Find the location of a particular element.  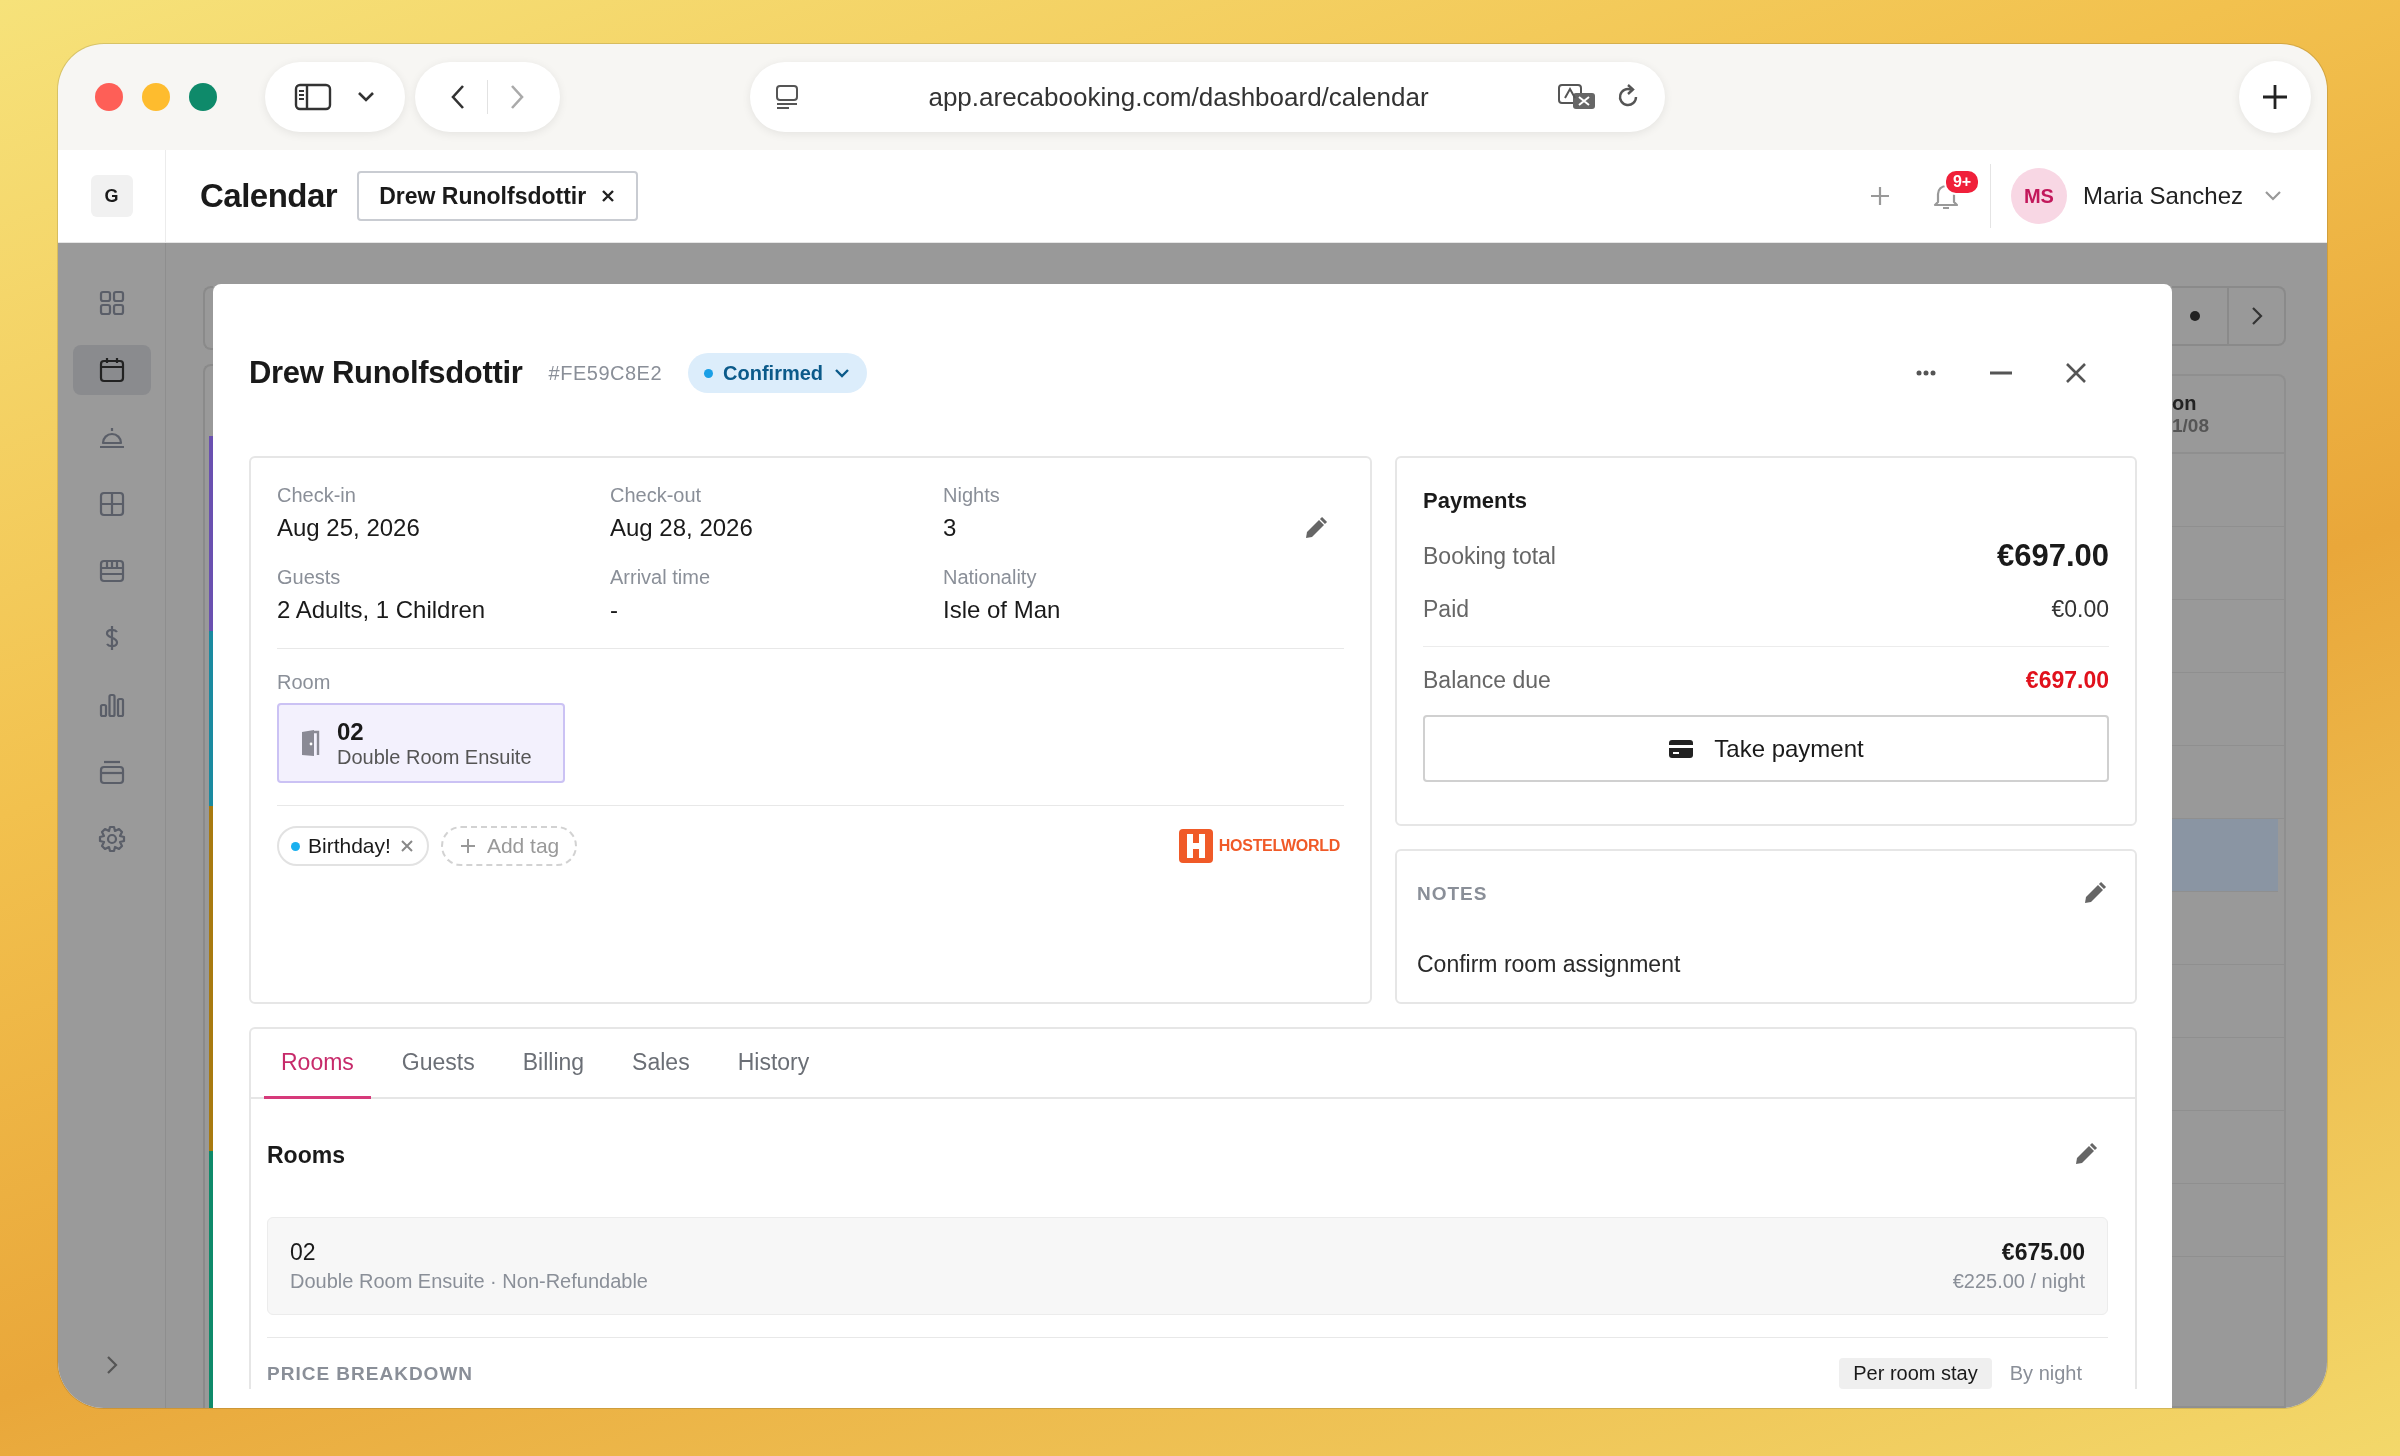

room-number: 02 is located at coordinates (351, 731).